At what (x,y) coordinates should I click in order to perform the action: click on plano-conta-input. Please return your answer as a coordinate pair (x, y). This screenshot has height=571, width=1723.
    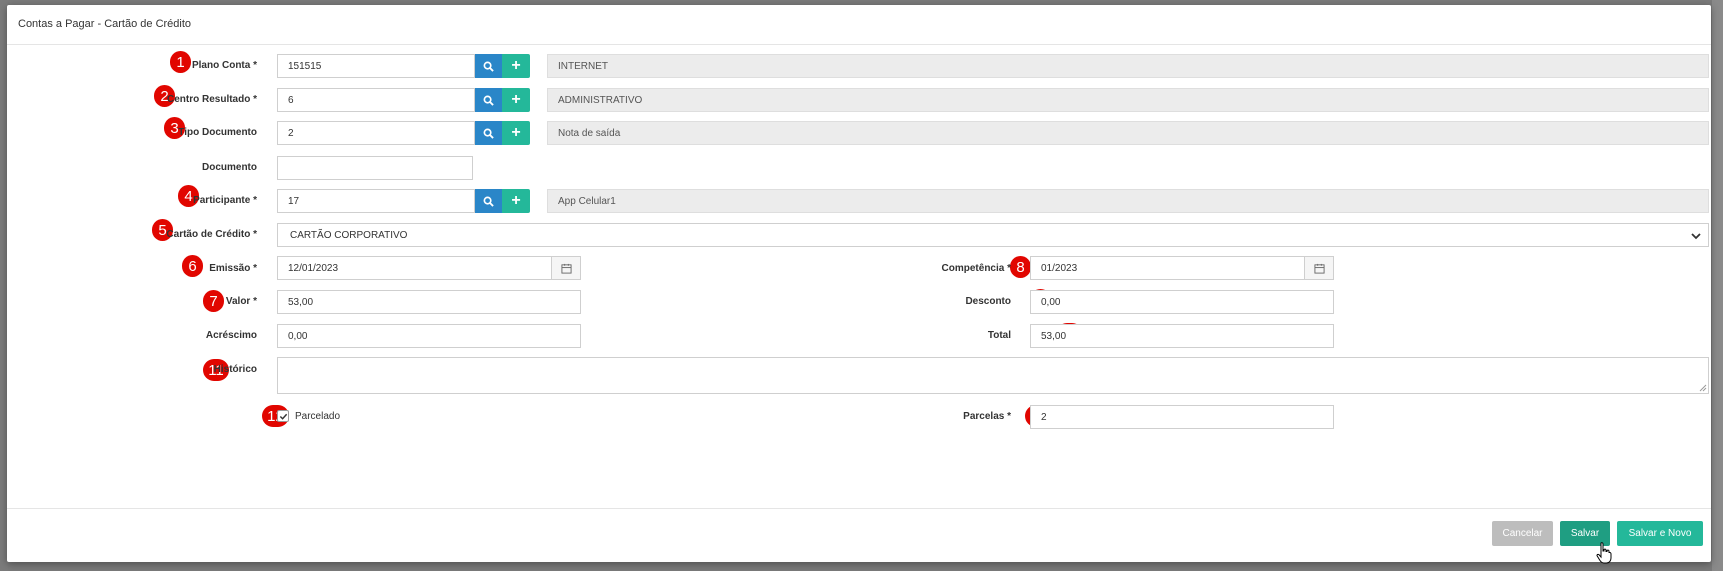
    Looking at the image, I should click on (376, 66).